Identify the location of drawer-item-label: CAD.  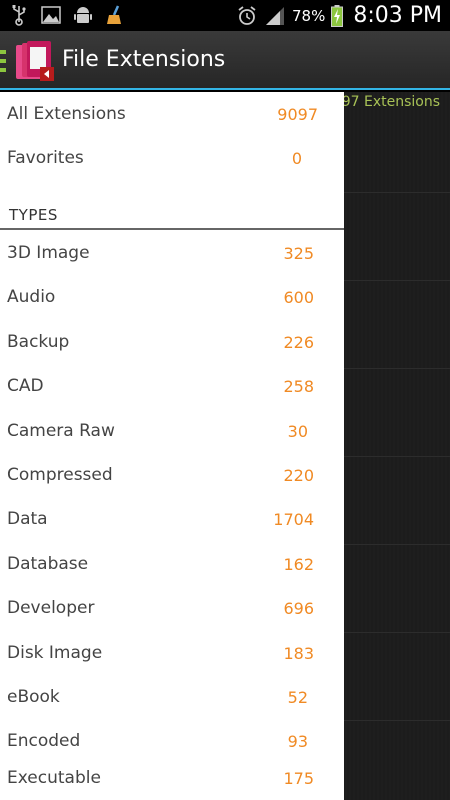
(25, 386).